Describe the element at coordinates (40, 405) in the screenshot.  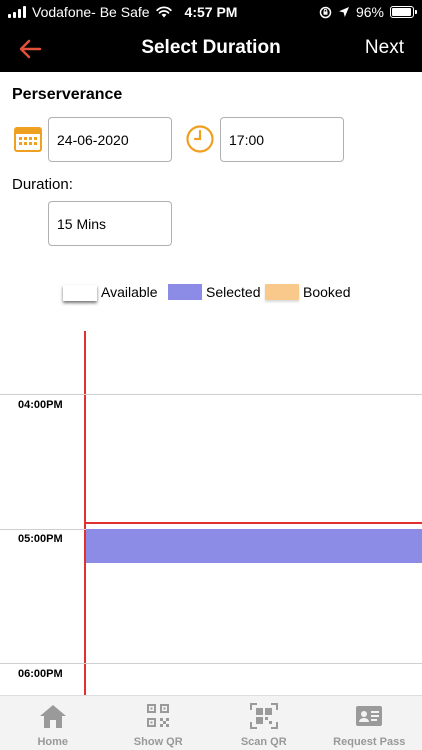
I see `hour-label-4pm: 04:00PM` at that location.